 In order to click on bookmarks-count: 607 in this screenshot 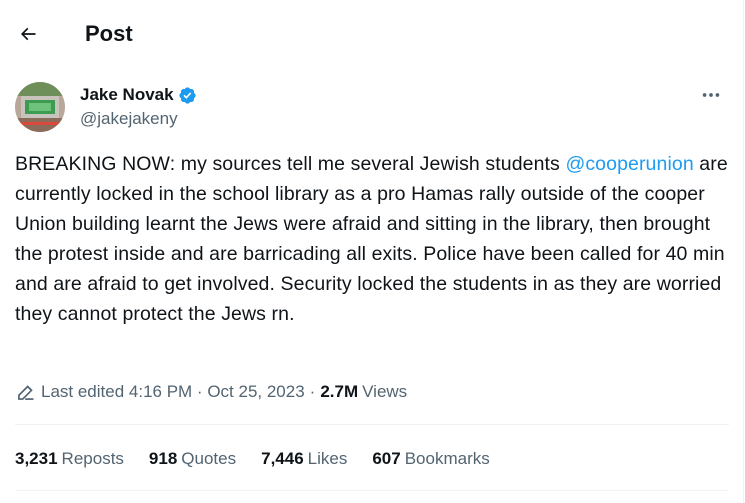, I will do `click(386, 458)`.